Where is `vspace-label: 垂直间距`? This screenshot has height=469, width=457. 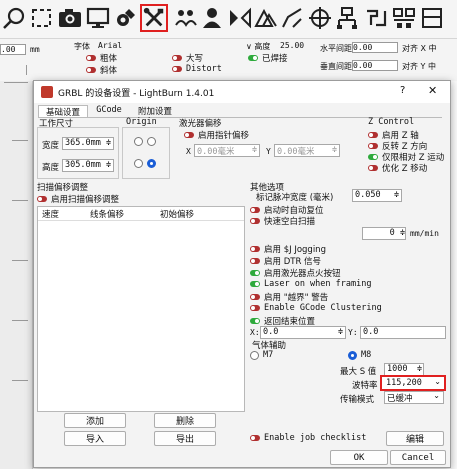
vspace-label: 垂直间距 is located at coordinates (336, 66).